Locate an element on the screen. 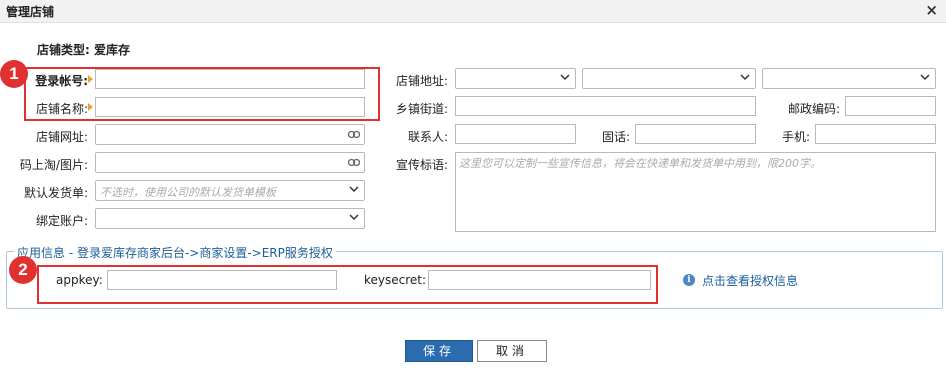 Image resolution: width=946 pixels, height=377 pixels. default-invoice-select: 不选时，使用公司的默认发货单模板 is located at coordinates (230, 190).